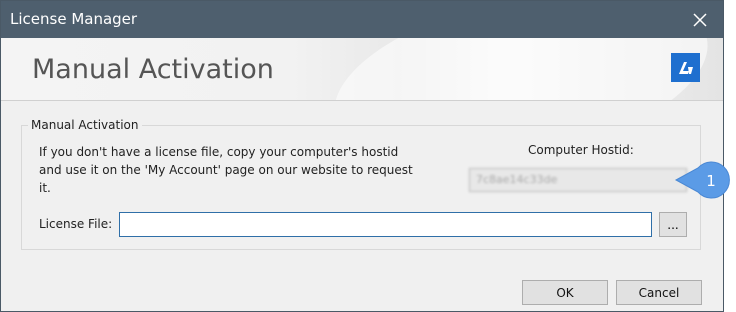  I want to click on title-bar: License Manager, so click(362, 19).